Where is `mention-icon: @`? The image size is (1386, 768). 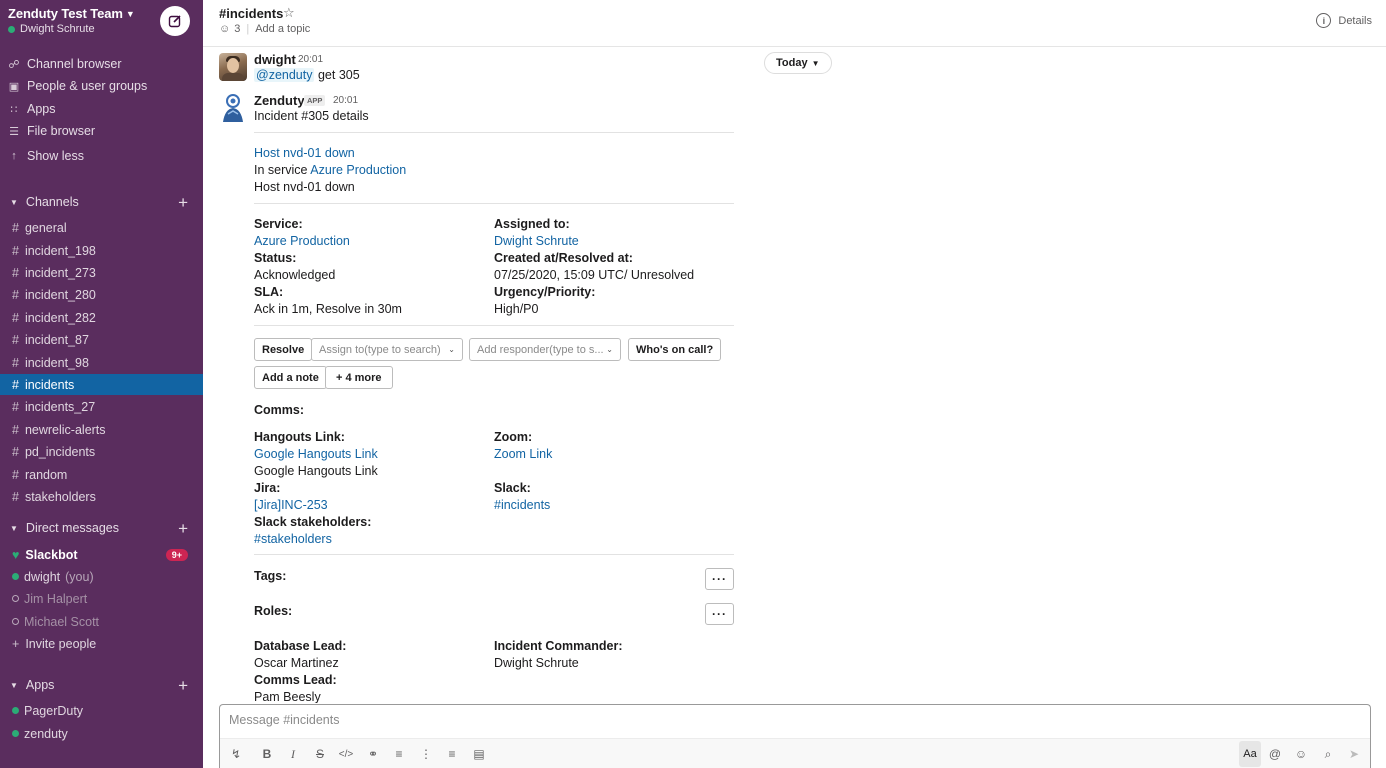
mention-icon: @ is located at coordinates (1275, 754).